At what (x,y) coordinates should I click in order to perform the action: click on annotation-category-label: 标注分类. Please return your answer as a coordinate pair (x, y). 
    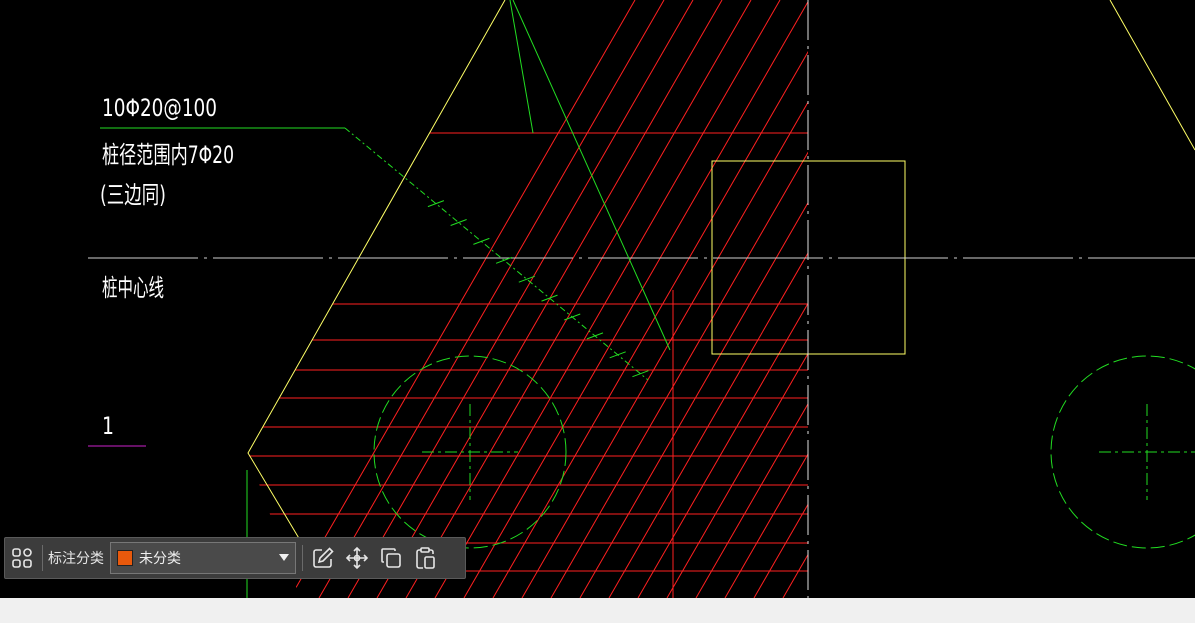
    Looking at the image, I should click on (76, 559).